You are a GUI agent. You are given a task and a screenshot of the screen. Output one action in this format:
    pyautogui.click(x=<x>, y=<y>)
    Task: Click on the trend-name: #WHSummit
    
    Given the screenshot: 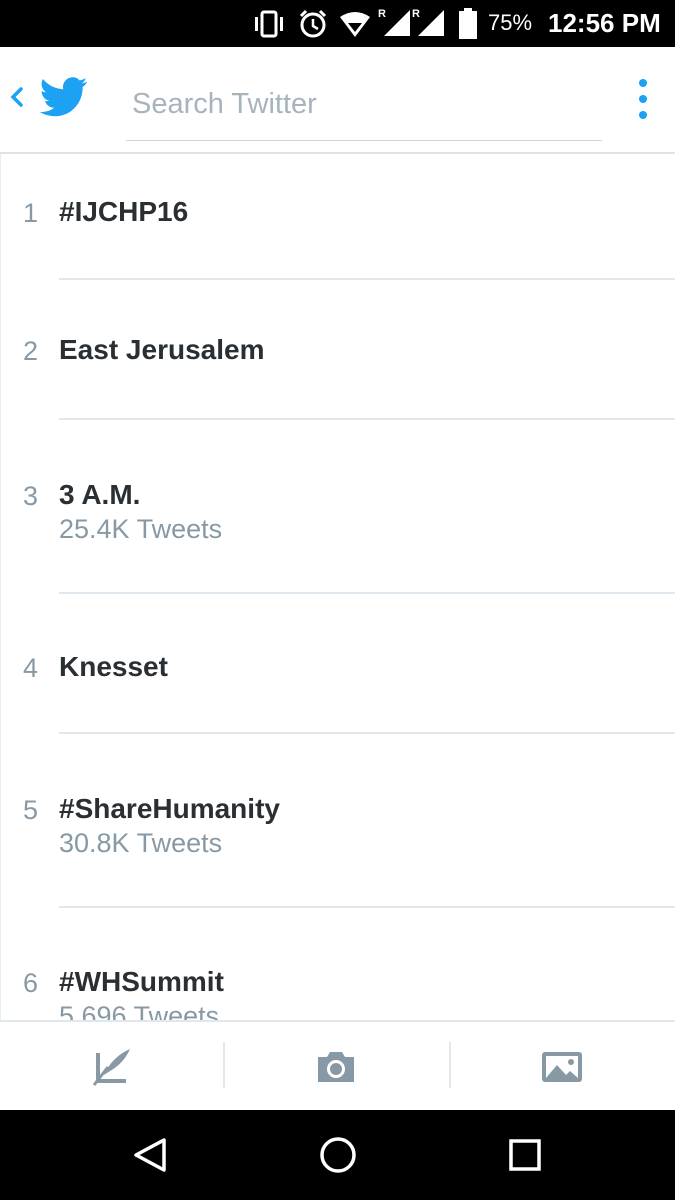 What is the action you would take?
    pyautogui.click(x=141, y=981)
    